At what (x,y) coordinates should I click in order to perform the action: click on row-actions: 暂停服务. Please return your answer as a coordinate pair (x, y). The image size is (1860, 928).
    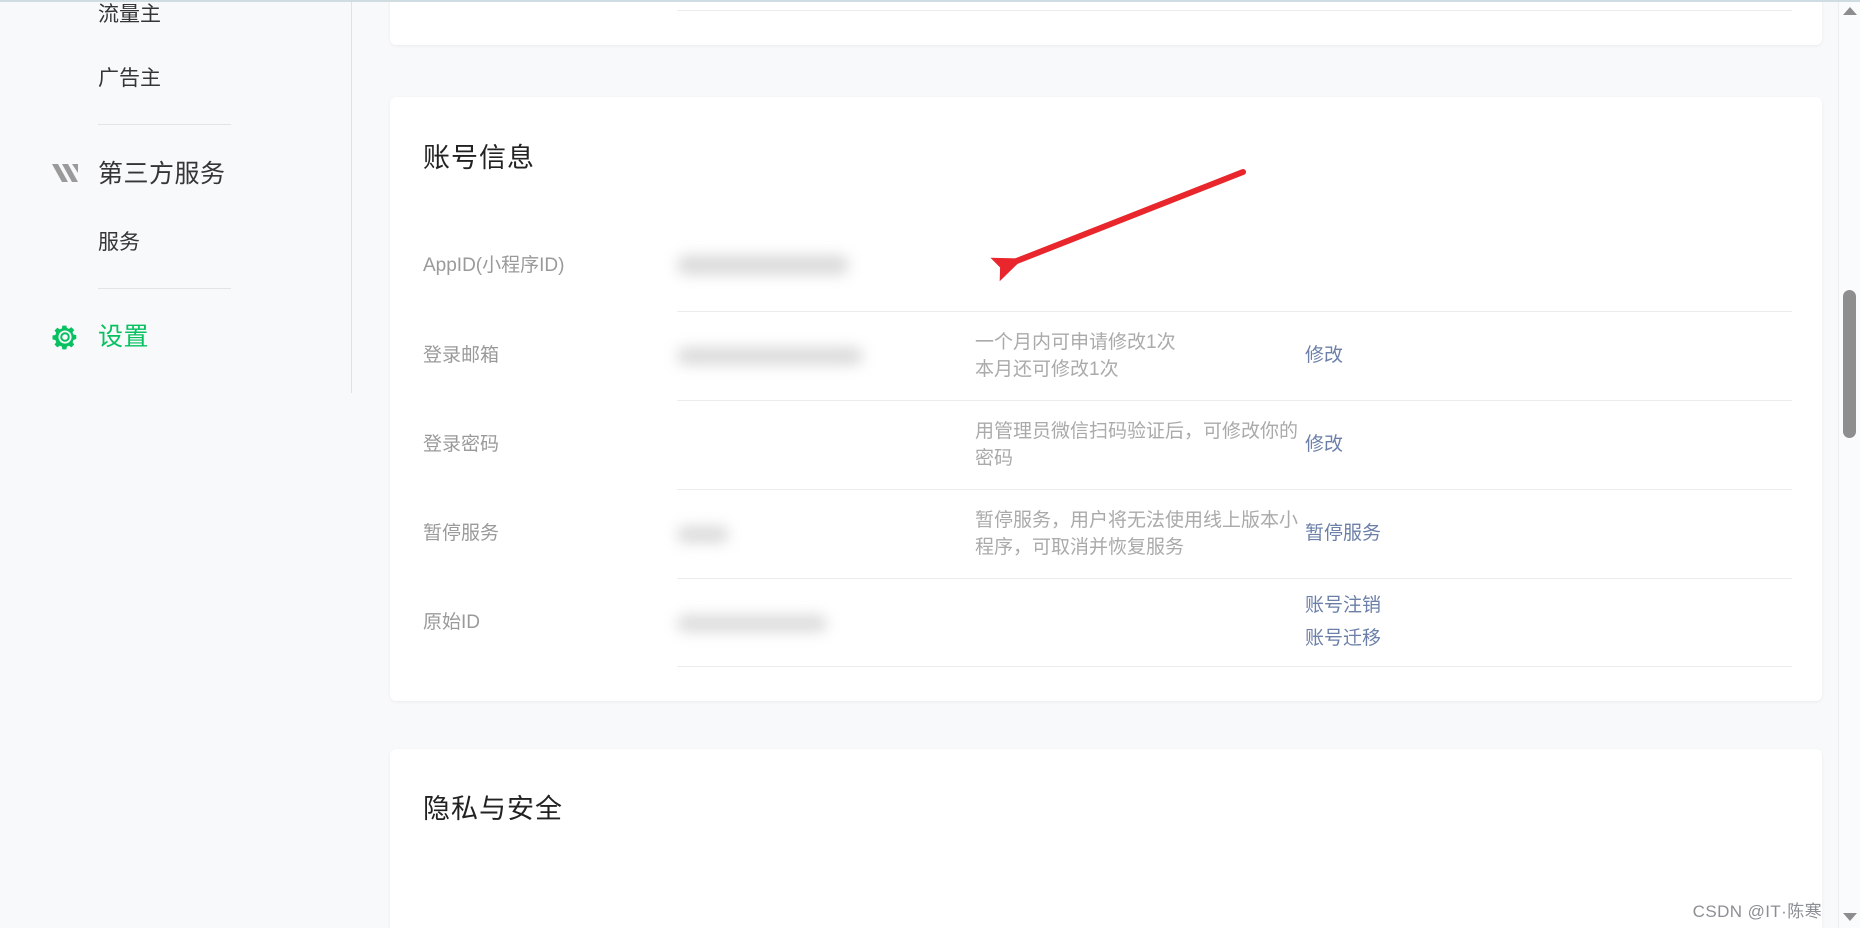
    Looking at the image, I should click on (1380, 534).